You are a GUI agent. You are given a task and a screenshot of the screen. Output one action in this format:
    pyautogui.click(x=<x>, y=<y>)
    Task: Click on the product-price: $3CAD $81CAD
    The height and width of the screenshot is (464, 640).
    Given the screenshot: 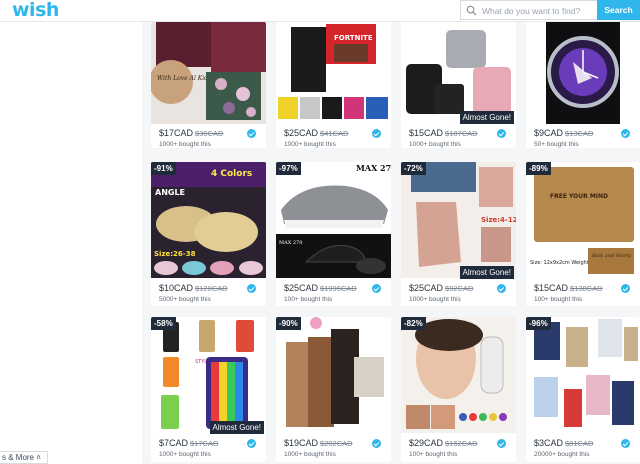 What is the action you would take?
    pyautogui.click(x=563, y=443)
    